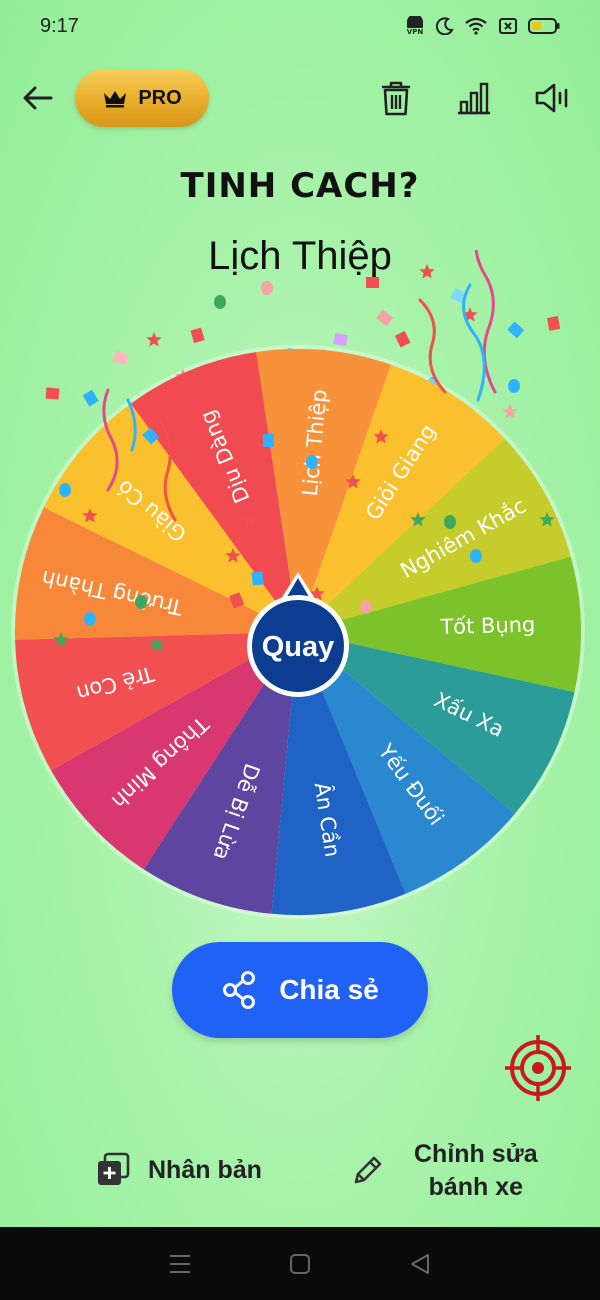  I want to click on moon-icon, so click(445, 26).